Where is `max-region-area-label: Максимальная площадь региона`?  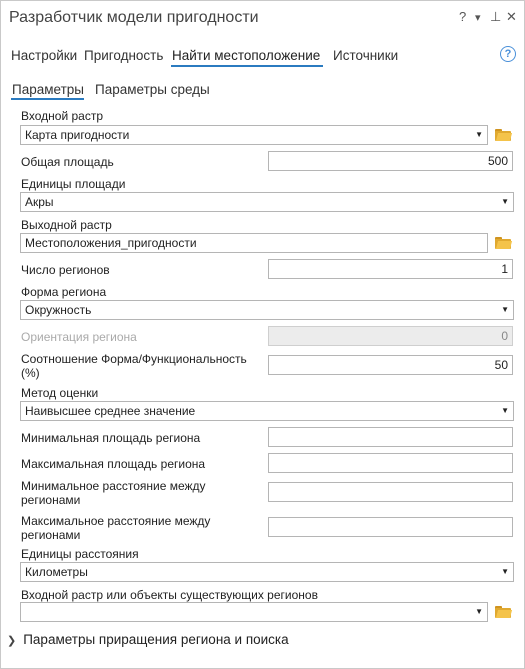 max-region-area-label: Максимальная площадь региона is located at coordinates (113, 464).